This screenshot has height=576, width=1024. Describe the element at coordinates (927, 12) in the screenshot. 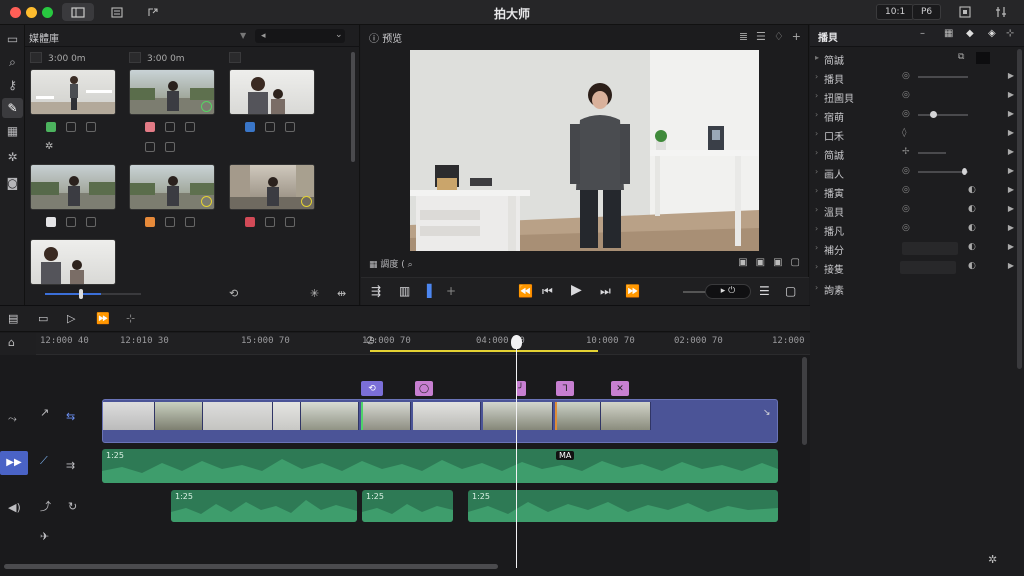

I see `preset-pill: P6` at that location.